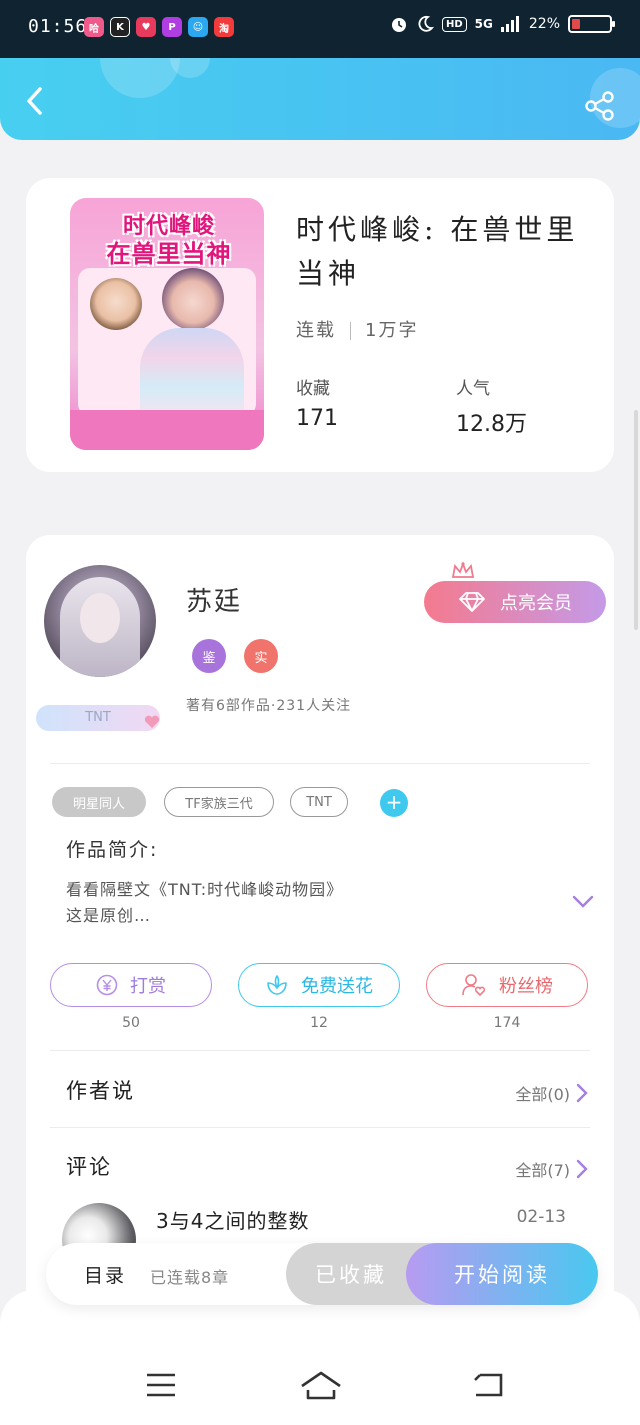 The width and height of the screenshot is (640, 1425). Describe the element at coordinates (321, 1385) in the screenshot. I see `home-icon` at that location.